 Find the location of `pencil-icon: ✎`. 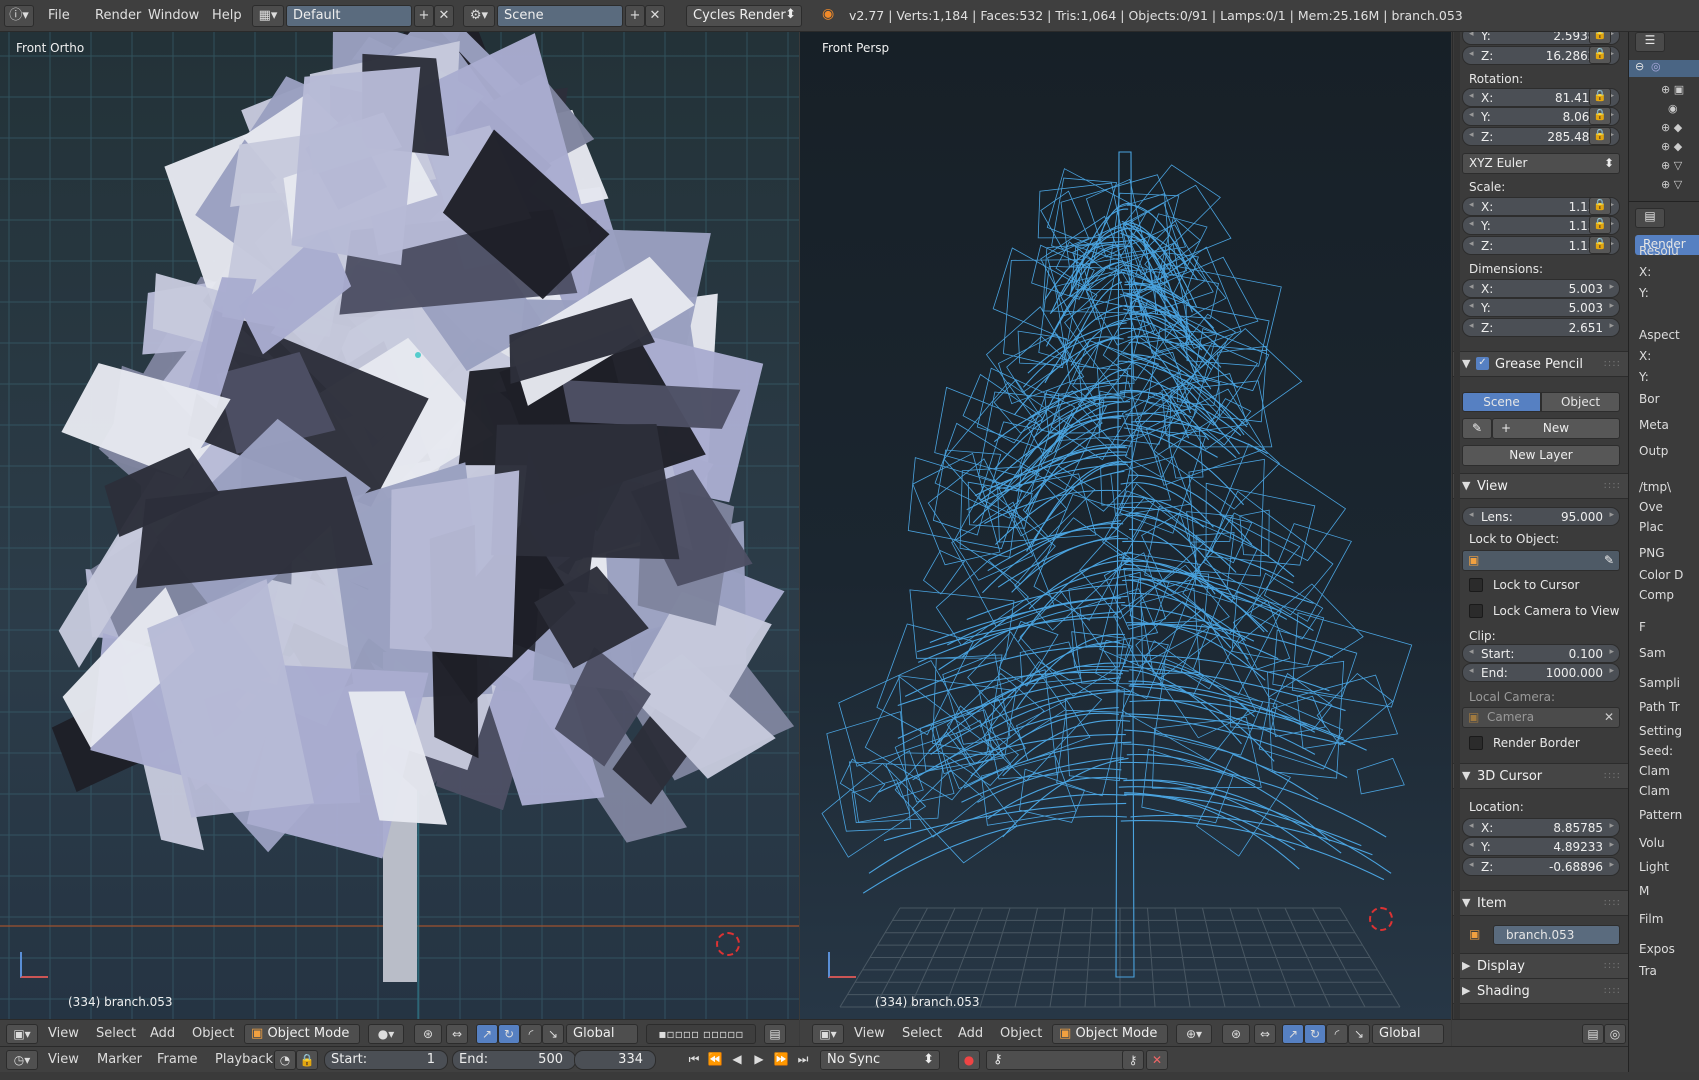

pencil-icon: ✎ is located at coordinates (1477, 428).